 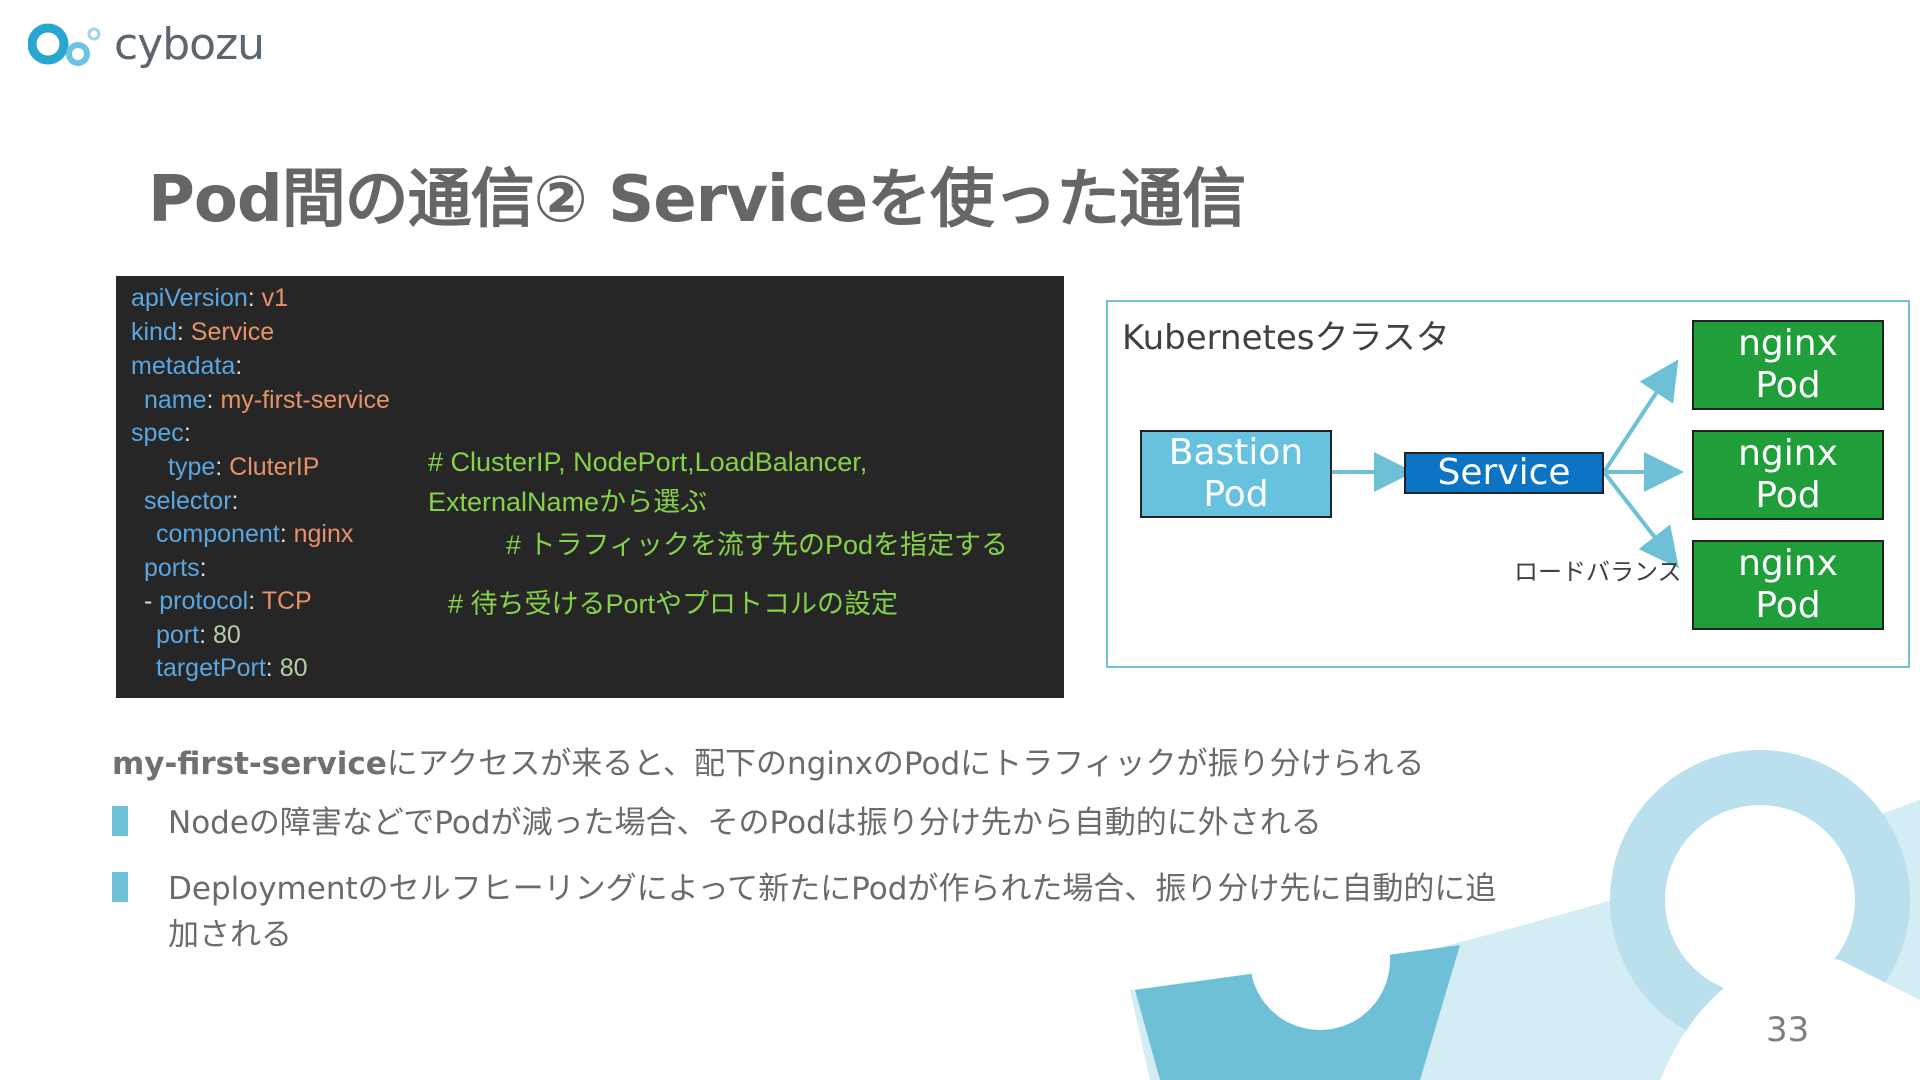 I want to click on cluster-label: Kubernetesクラスタ, so click(x=1286, y=338).